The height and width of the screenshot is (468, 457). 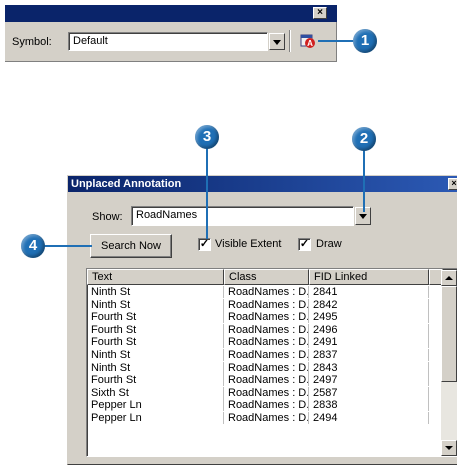 What do you see at coordinates (369, 418) in the screenshot?
I see `cell-fid: 2494` at bounding box center [369, 418].